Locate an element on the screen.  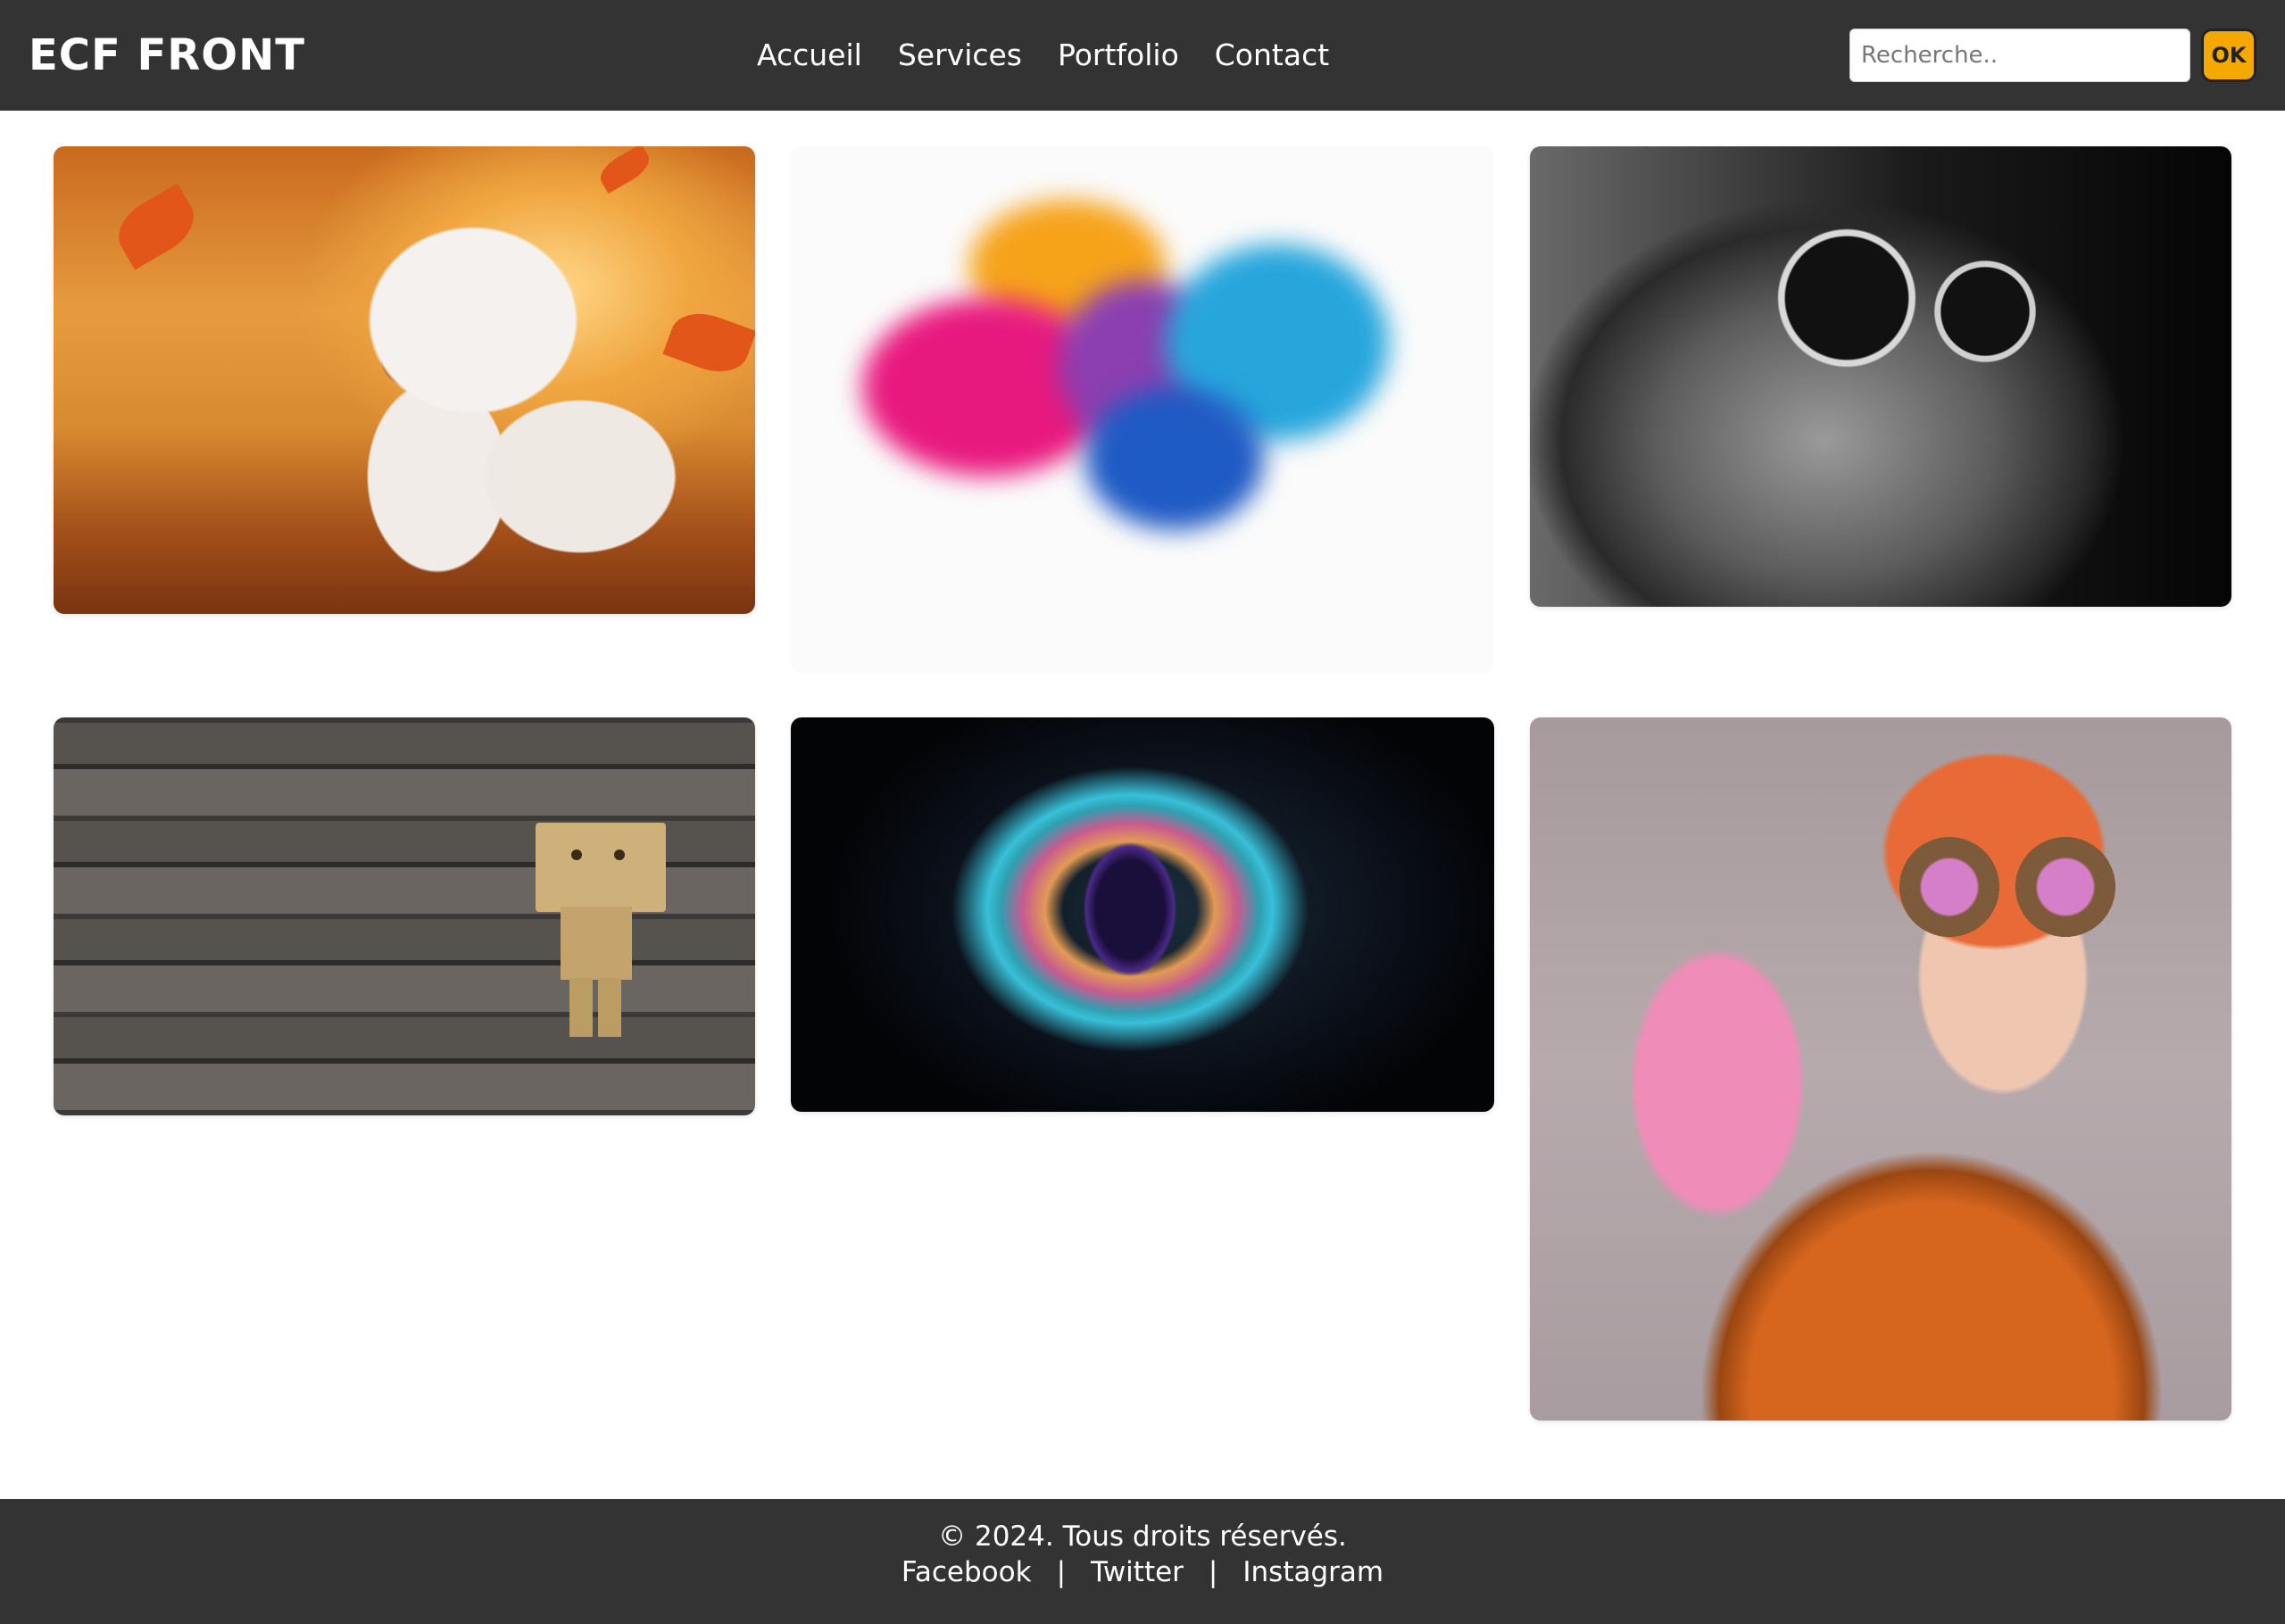
footer-link-instagram: Instagram is located at coordinates (1312, 1572).